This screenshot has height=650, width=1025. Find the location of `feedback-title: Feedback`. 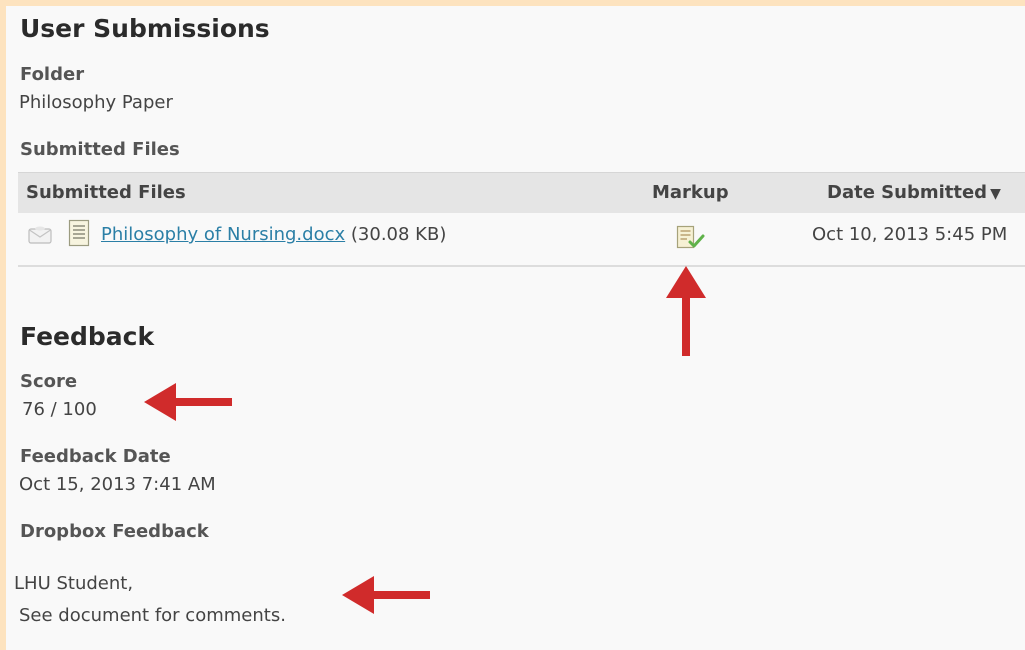

feedback-title: Feedback is located at coordinates (87, 336).